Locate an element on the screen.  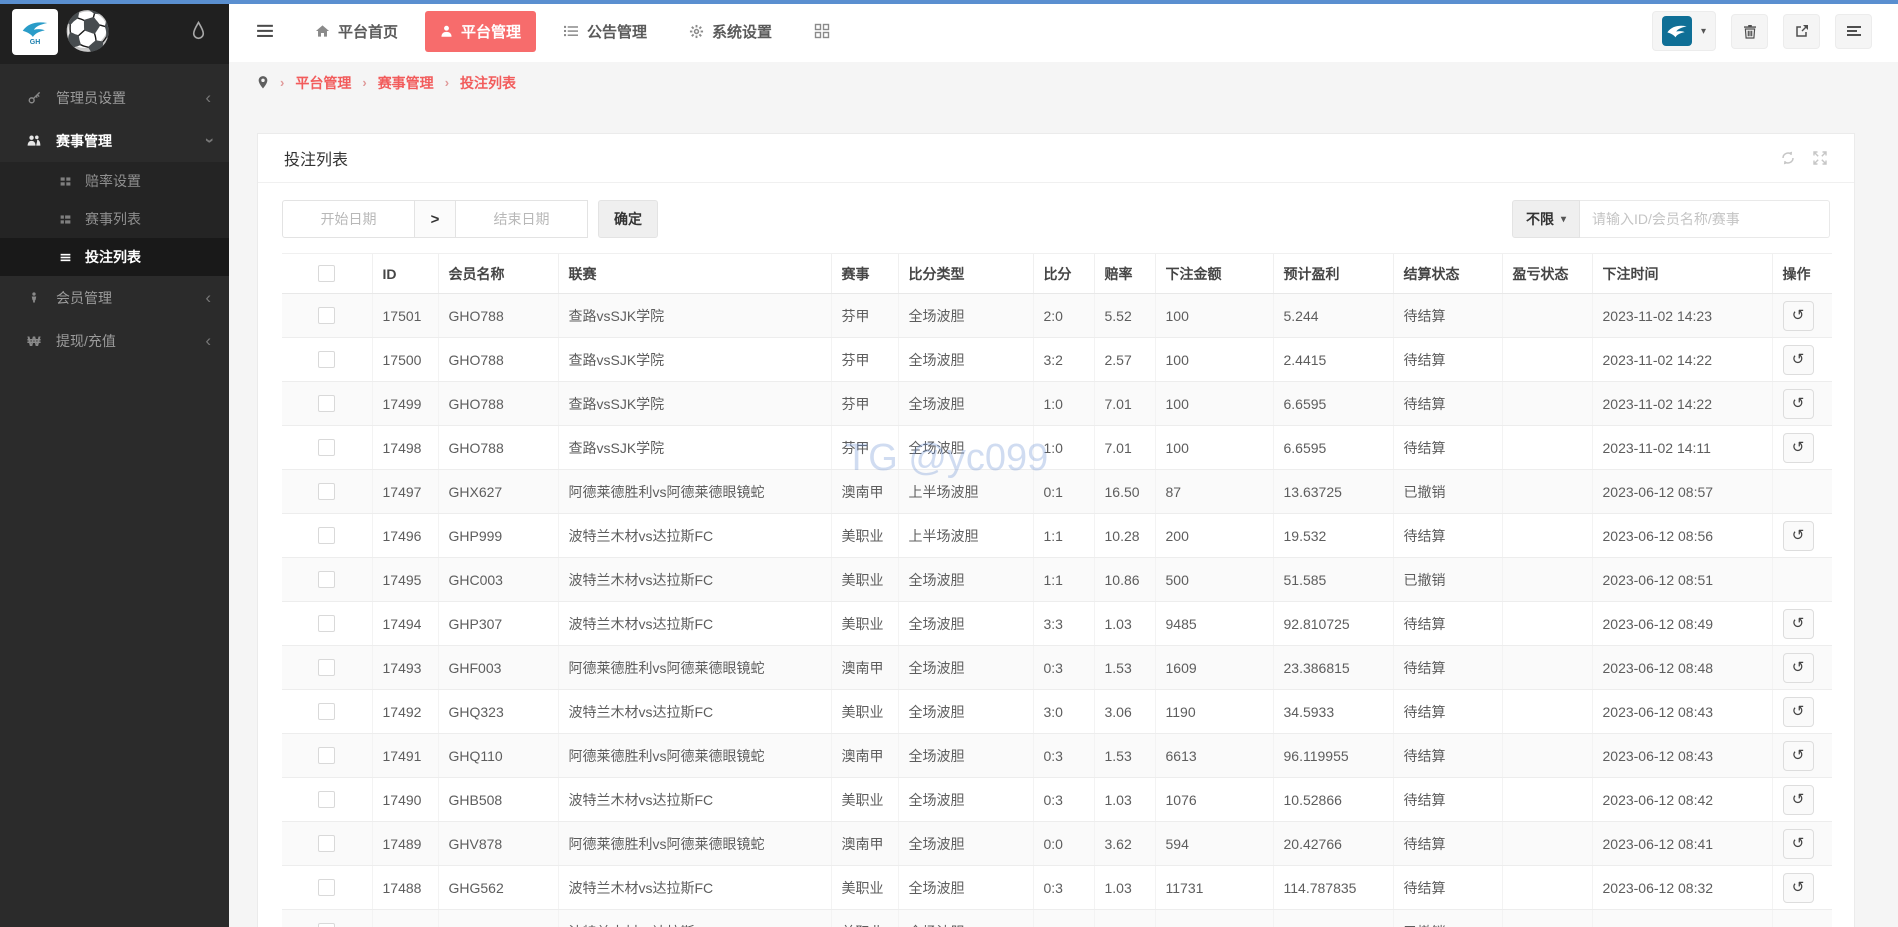
breadcrumb-item: 投注列表 is located at coordinates (488, 83).